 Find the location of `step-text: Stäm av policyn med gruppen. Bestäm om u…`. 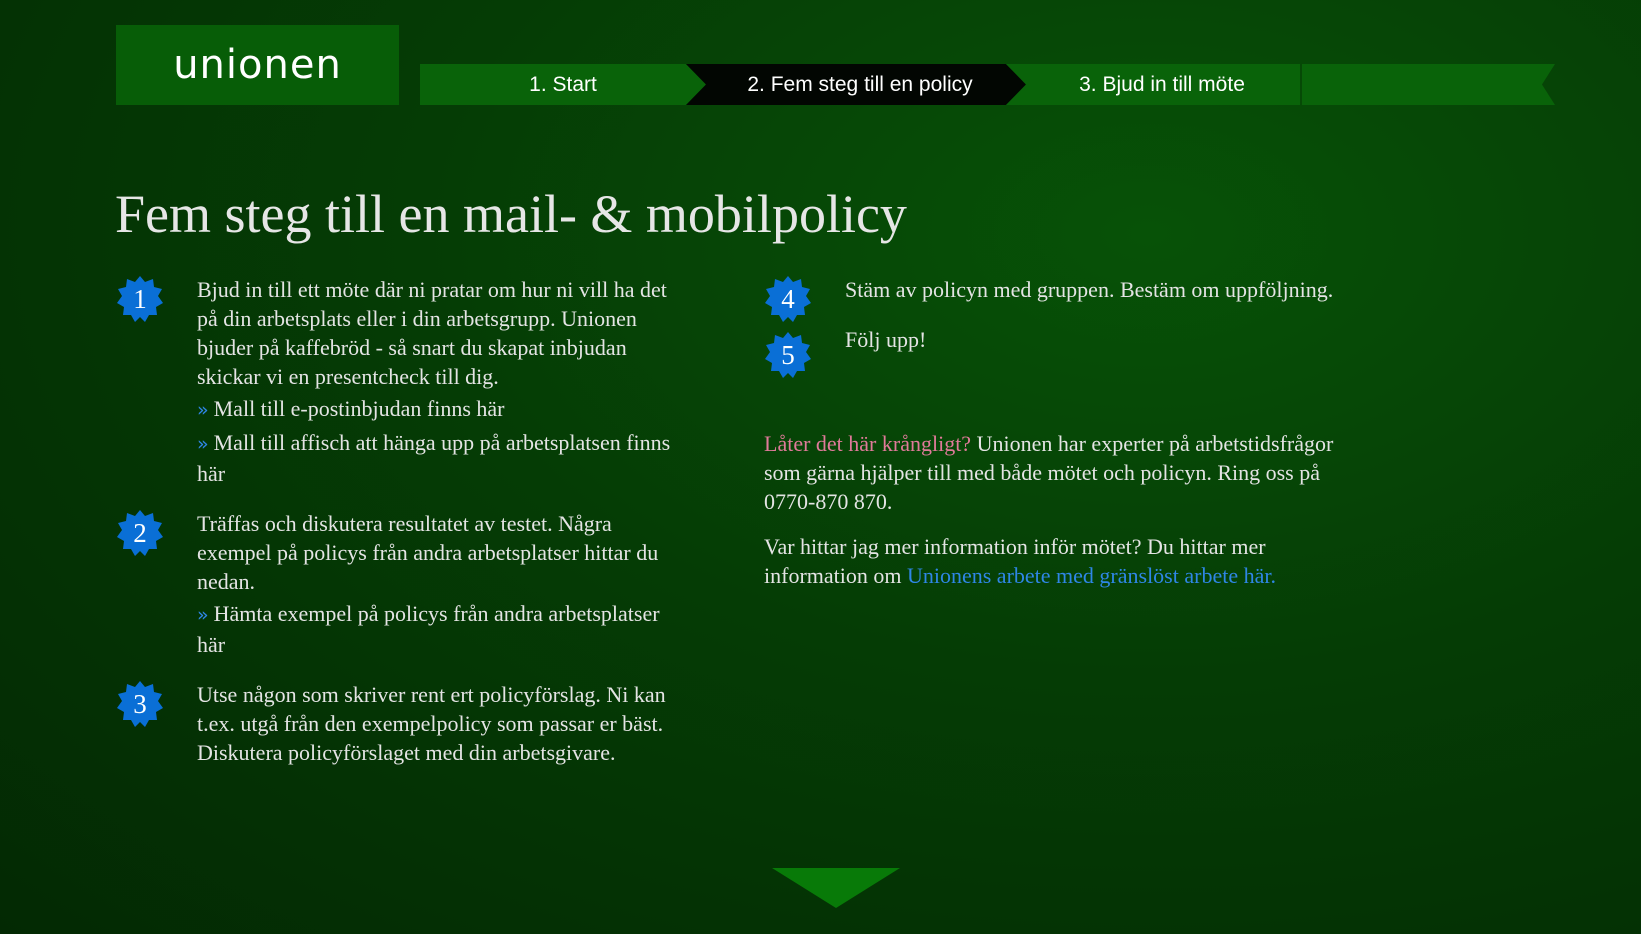

step-text: Stäm av policyn med gruppen. Bestäm om u… is located at coordinates (1089, 289).